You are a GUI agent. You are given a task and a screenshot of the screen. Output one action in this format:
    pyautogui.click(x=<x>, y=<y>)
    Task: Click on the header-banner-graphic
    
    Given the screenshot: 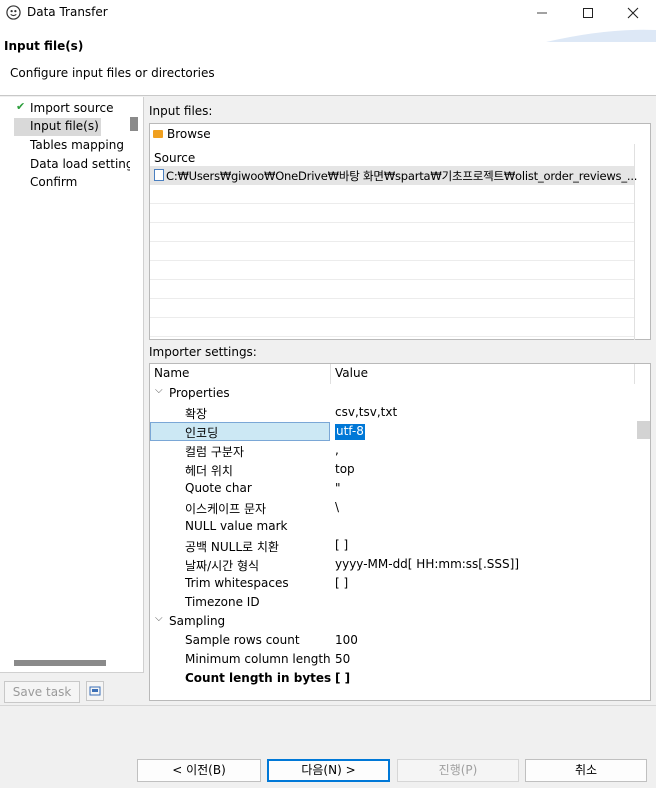 What is the action you would take?
    pyautogui.click(x=601, y=35)
    